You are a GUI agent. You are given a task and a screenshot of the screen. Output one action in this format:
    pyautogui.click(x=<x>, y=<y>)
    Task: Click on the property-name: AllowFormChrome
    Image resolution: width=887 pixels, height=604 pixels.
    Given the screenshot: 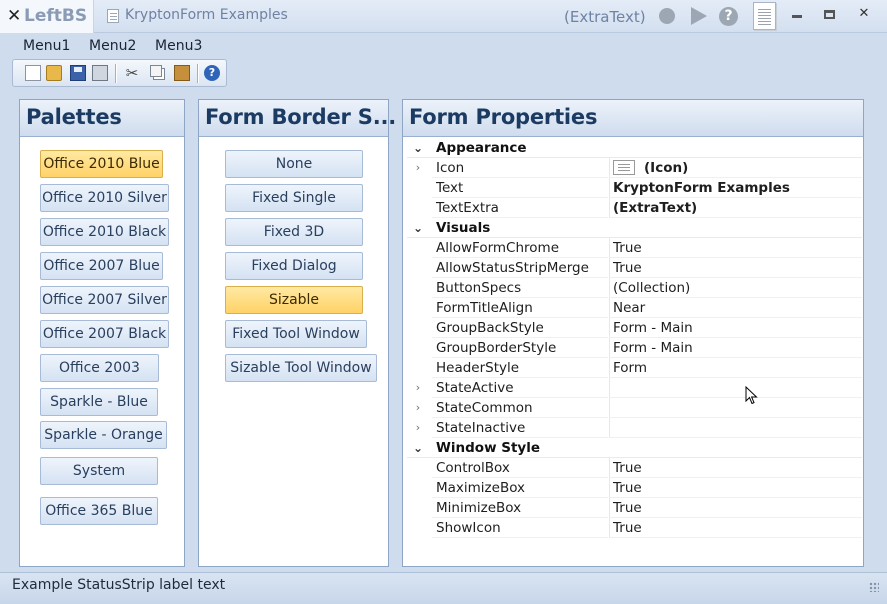 What is the action you would take?
    pyautogui.click(x=520, y=248)
    